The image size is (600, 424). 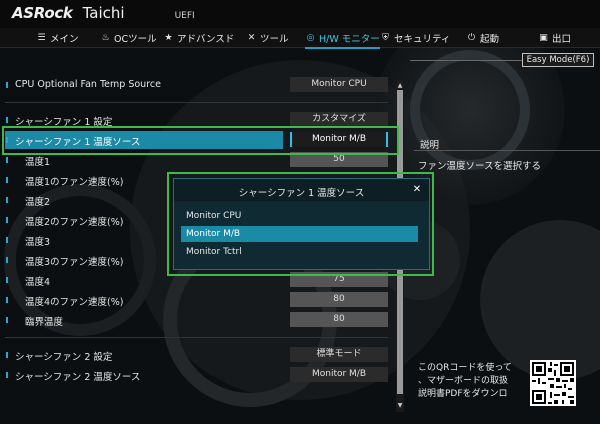 I want to click on setting-value: Monitor M/B, so click(x=339, y=374).